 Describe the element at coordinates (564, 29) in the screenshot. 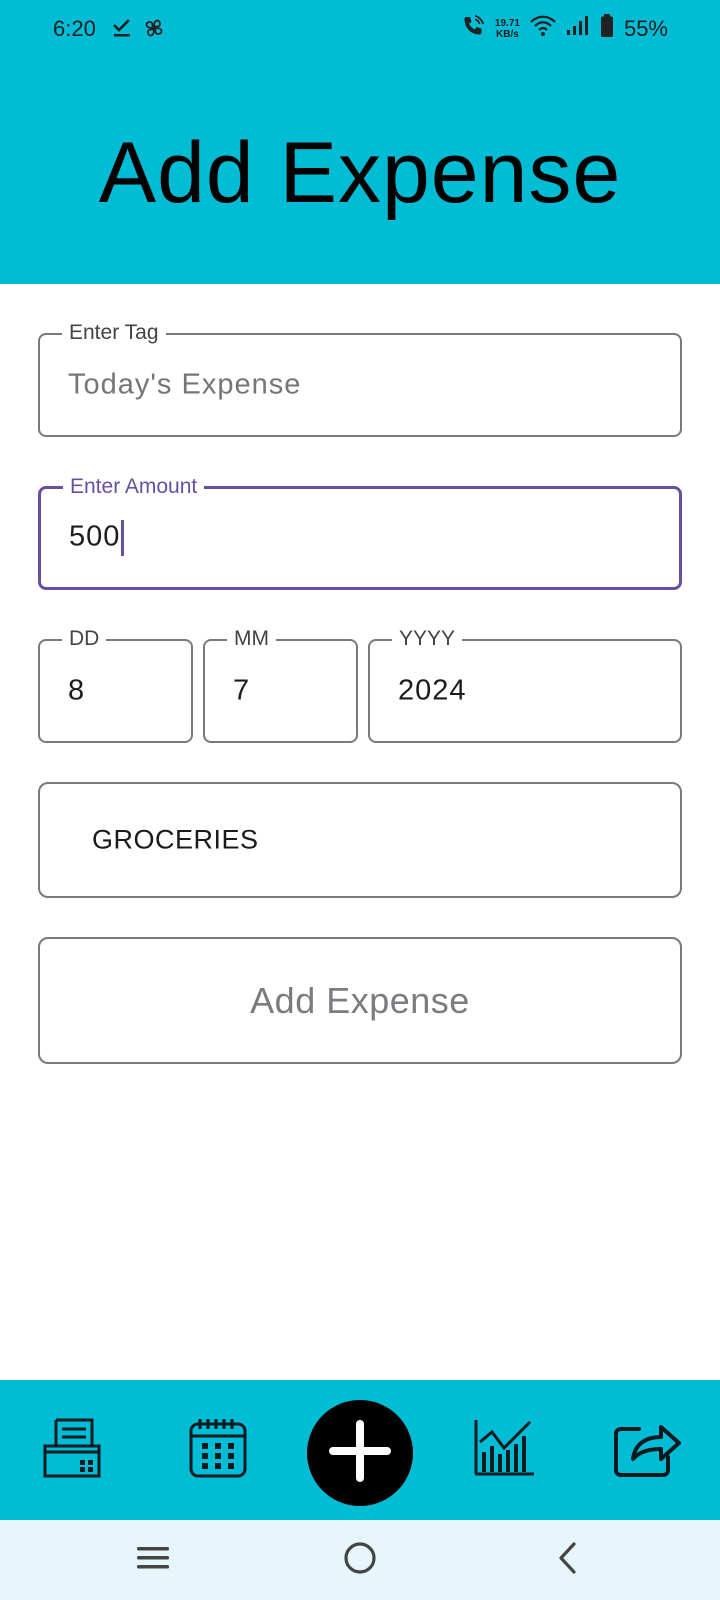

I see `status-right: 19.71 KB/s 55%` at that location.